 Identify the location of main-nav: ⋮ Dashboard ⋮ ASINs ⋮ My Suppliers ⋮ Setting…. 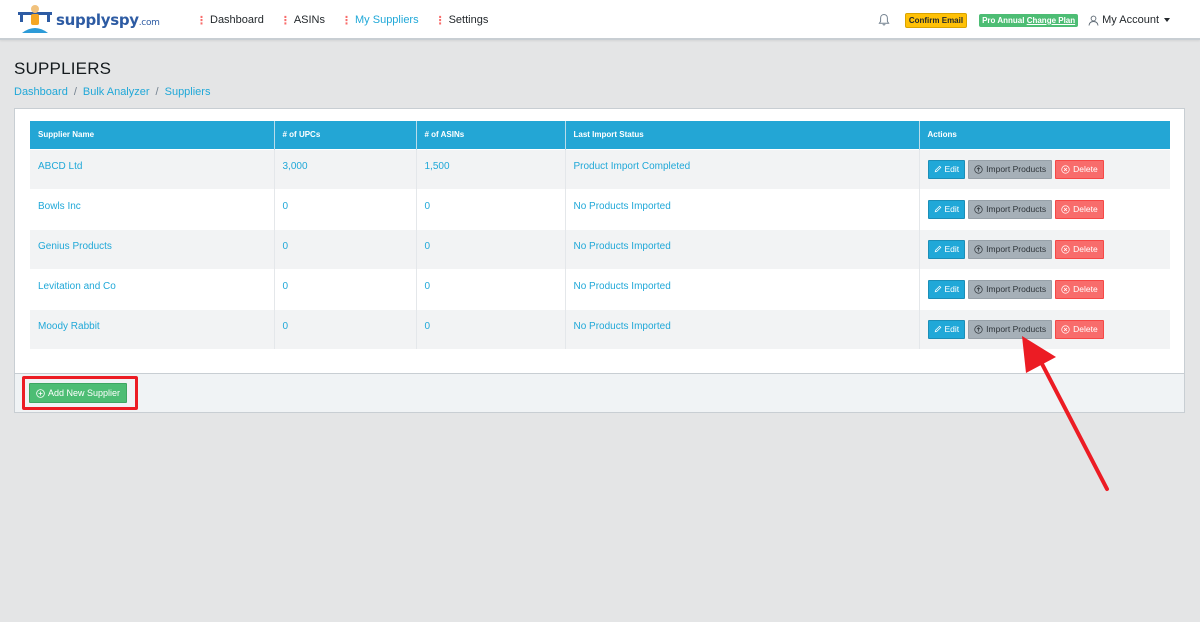
(350, 20).